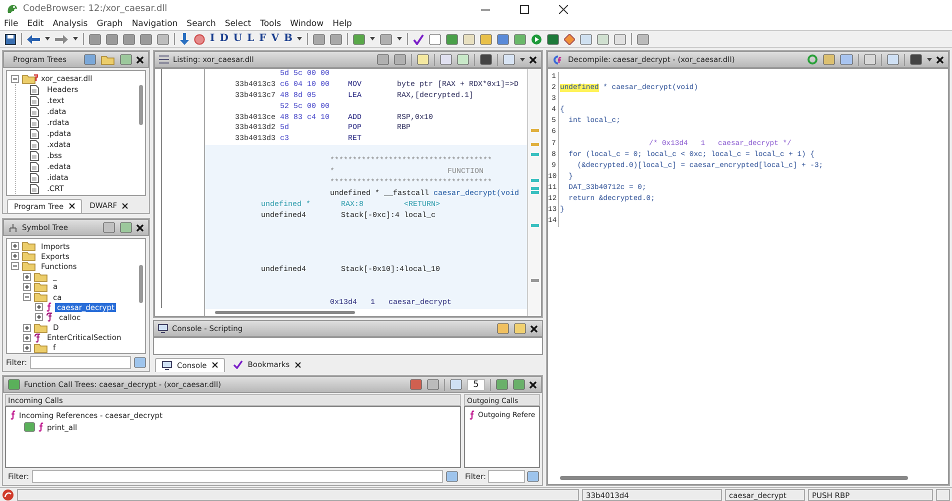 Image resolution: width=952 pixels, height=501 pixels. What do you see at coordinates (212, 39) in the screenshot?
I see `toolbar-button: I` at bounding box center [212, 39].